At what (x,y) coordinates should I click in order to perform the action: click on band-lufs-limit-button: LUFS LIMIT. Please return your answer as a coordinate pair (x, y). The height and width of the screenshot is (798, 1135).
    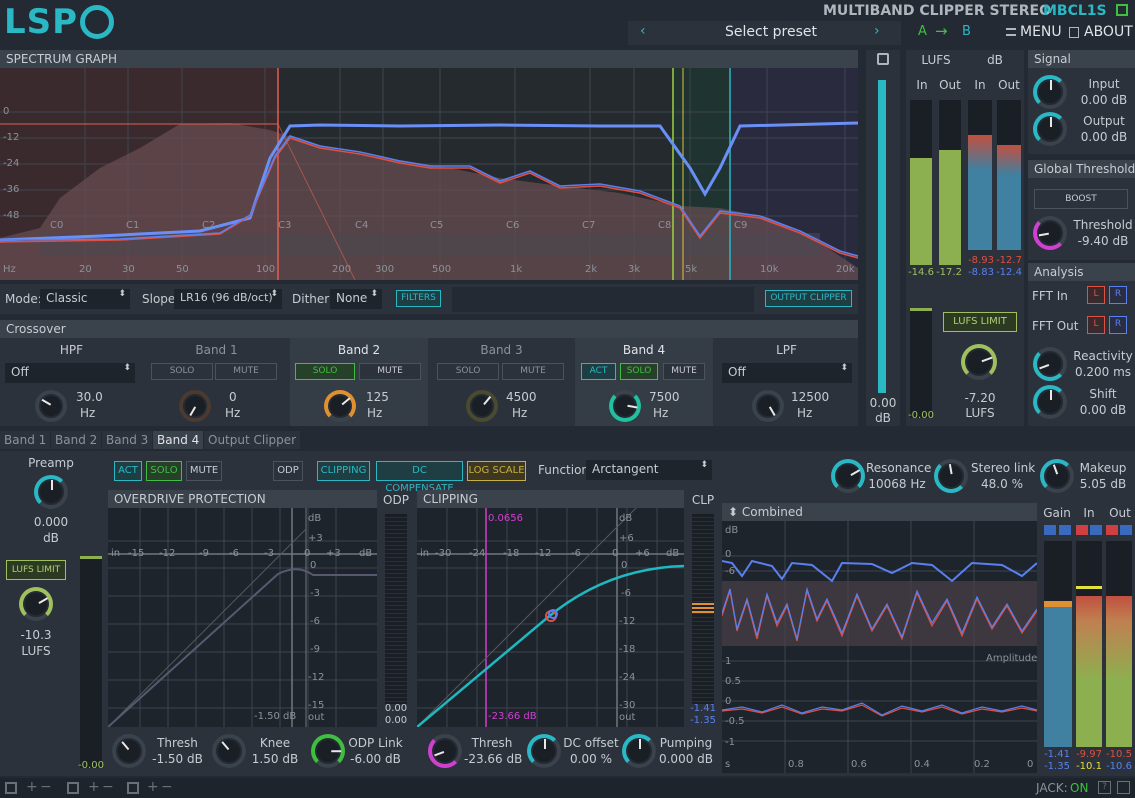
    Looking at the image, I should click on (36, 570).